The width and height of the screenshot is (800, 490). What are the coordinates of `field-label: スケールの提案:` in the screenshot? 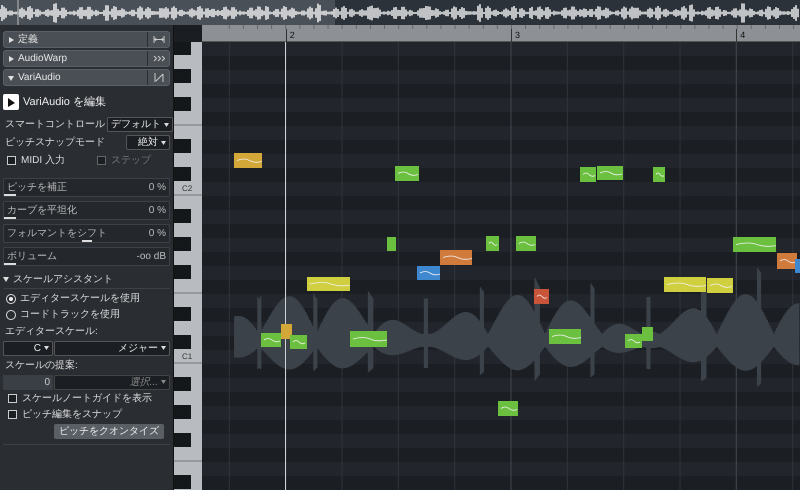 It's located at (41, 365).